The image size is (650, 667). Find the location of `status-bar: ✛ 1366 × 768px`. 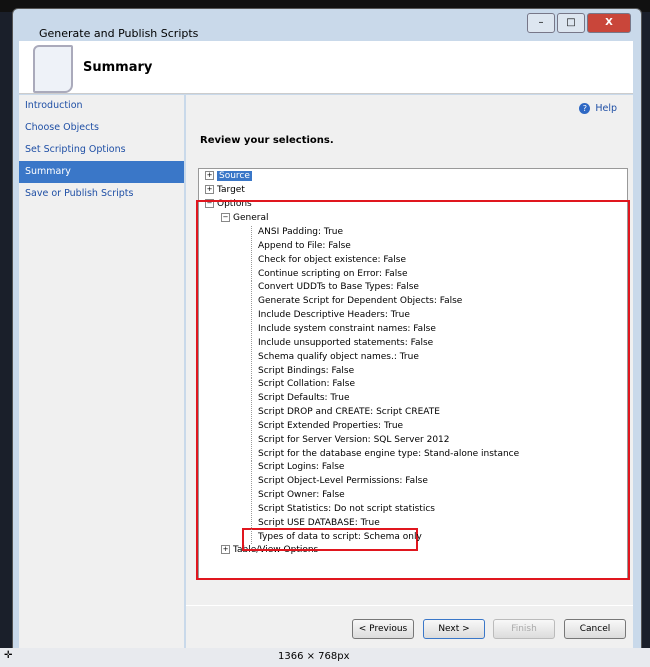

status-bar: ✛ 1366 × 768px is located at coordinates (325, 657).